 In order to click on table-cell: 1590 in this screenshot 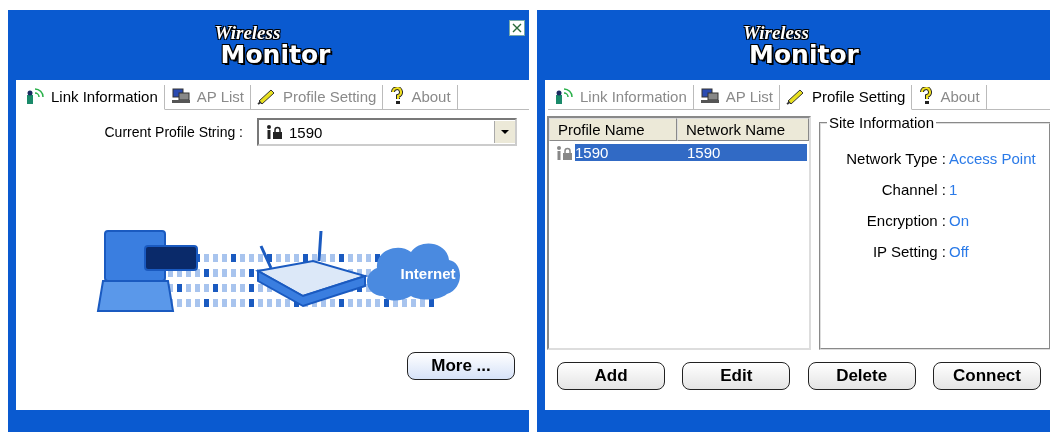, I will do `click(704, 152)`.